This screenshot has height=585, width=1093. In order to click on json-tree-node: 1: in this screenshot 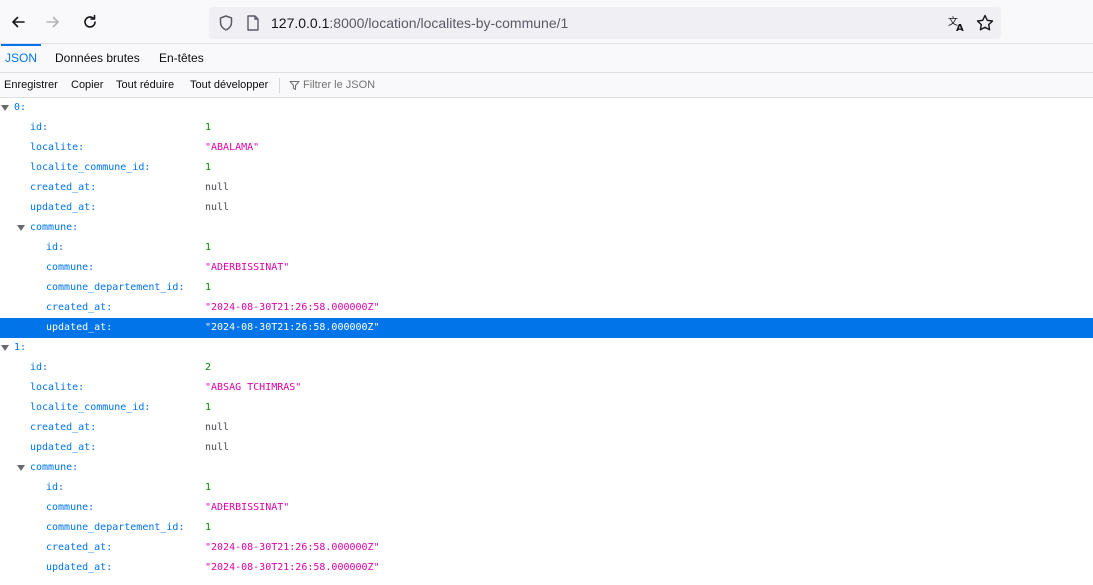, I will do `click(546, 348)`.